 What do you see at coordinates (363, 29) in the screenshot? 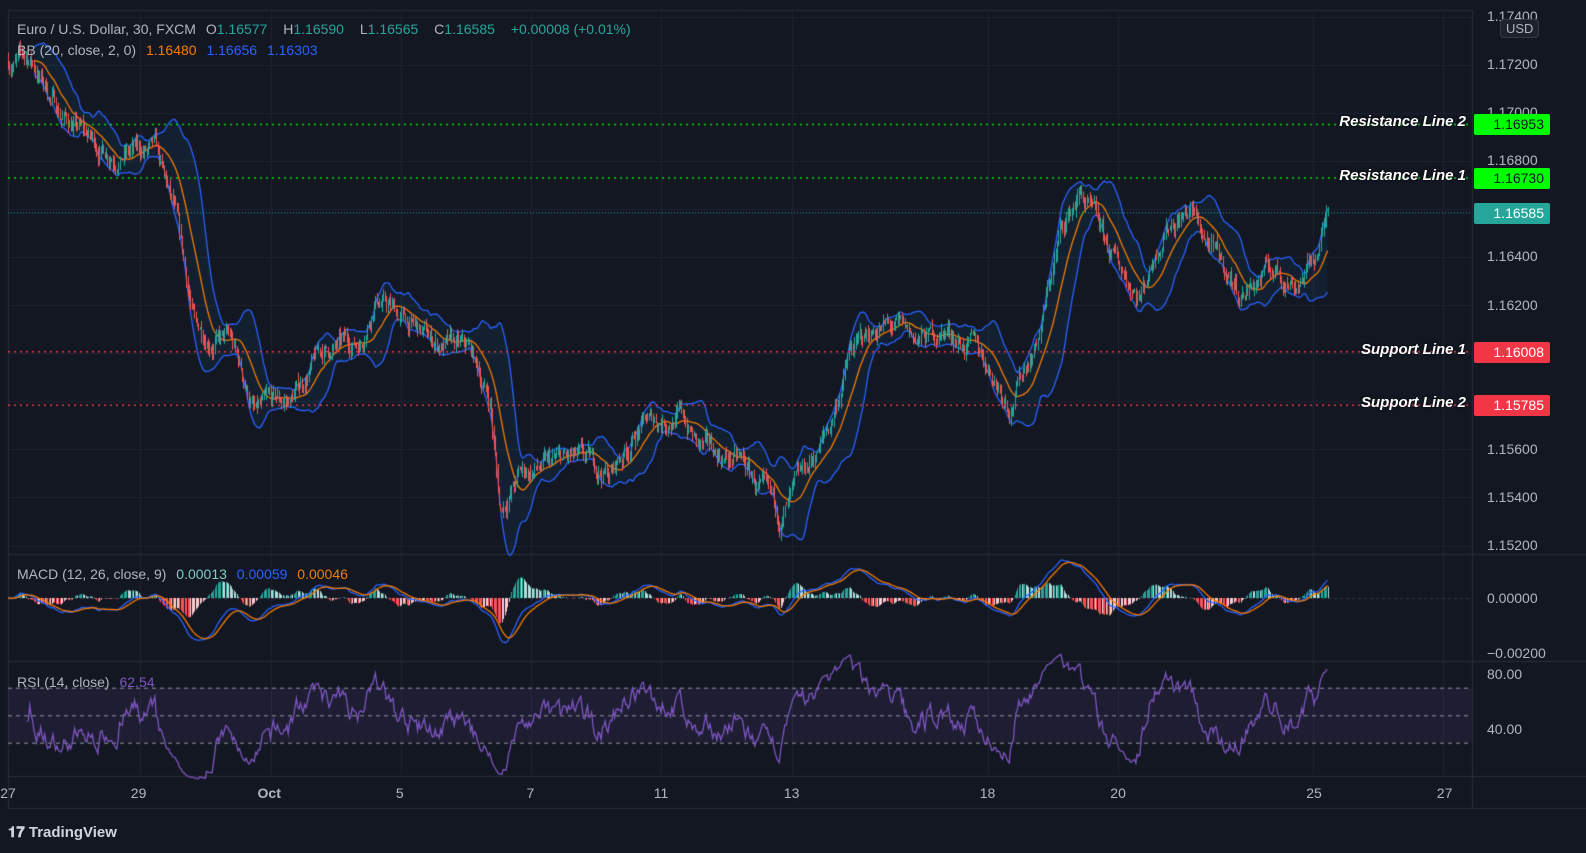
I see `low-label: L` at bounding box center [363, 29].